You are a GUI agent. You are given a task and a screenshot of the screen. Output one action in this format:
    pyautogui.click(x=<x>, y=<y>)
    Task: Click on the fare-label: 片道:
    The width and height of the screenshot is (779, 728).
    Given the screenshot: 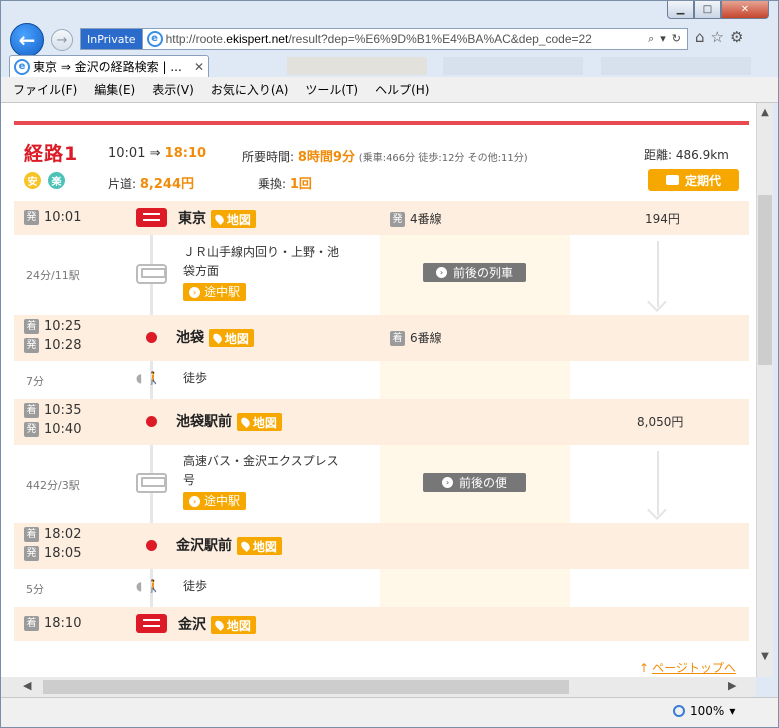 What is the action you would take?
    pyautogui.click(x=122, y=184)
    